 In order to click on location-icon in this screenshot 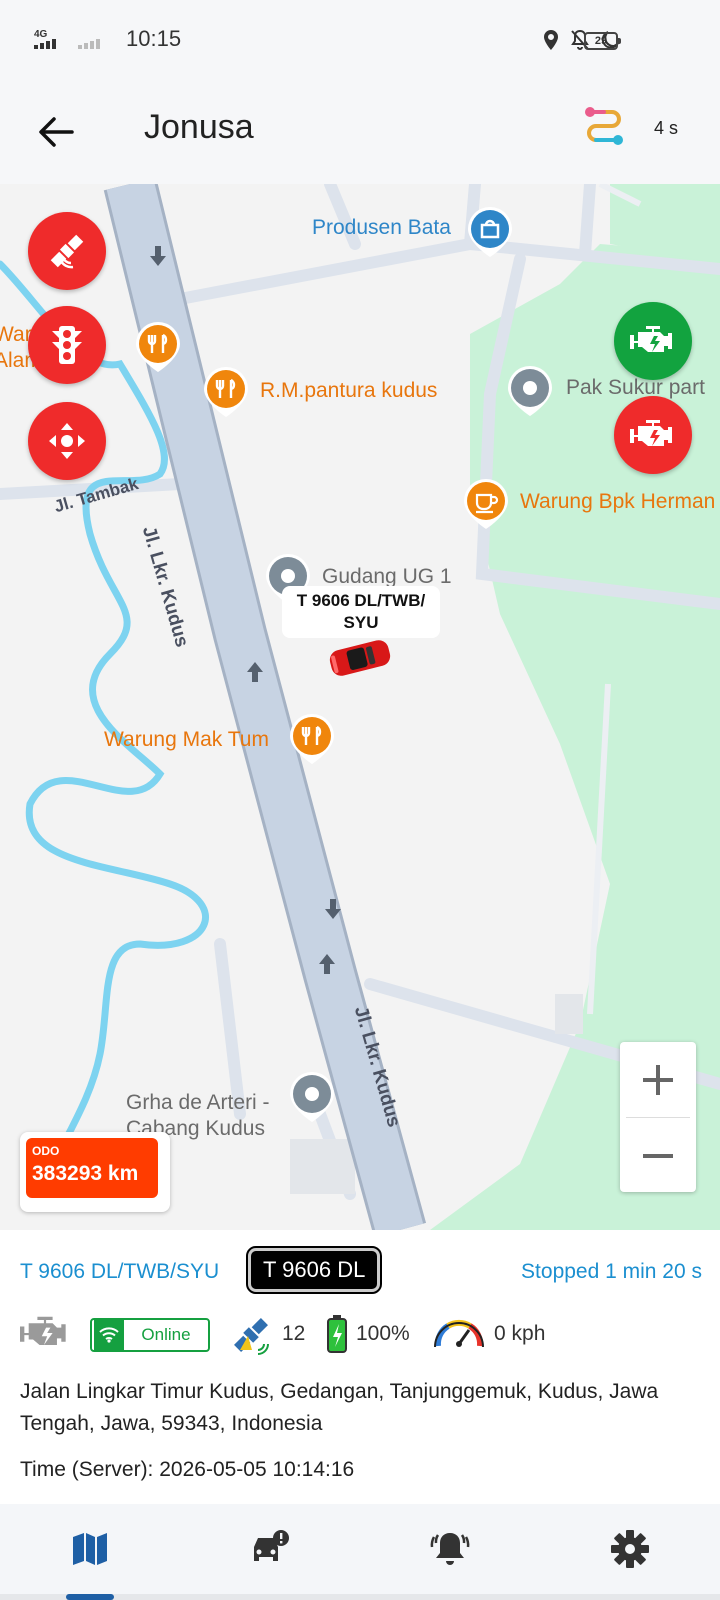, I will do `click(551, 40)`.